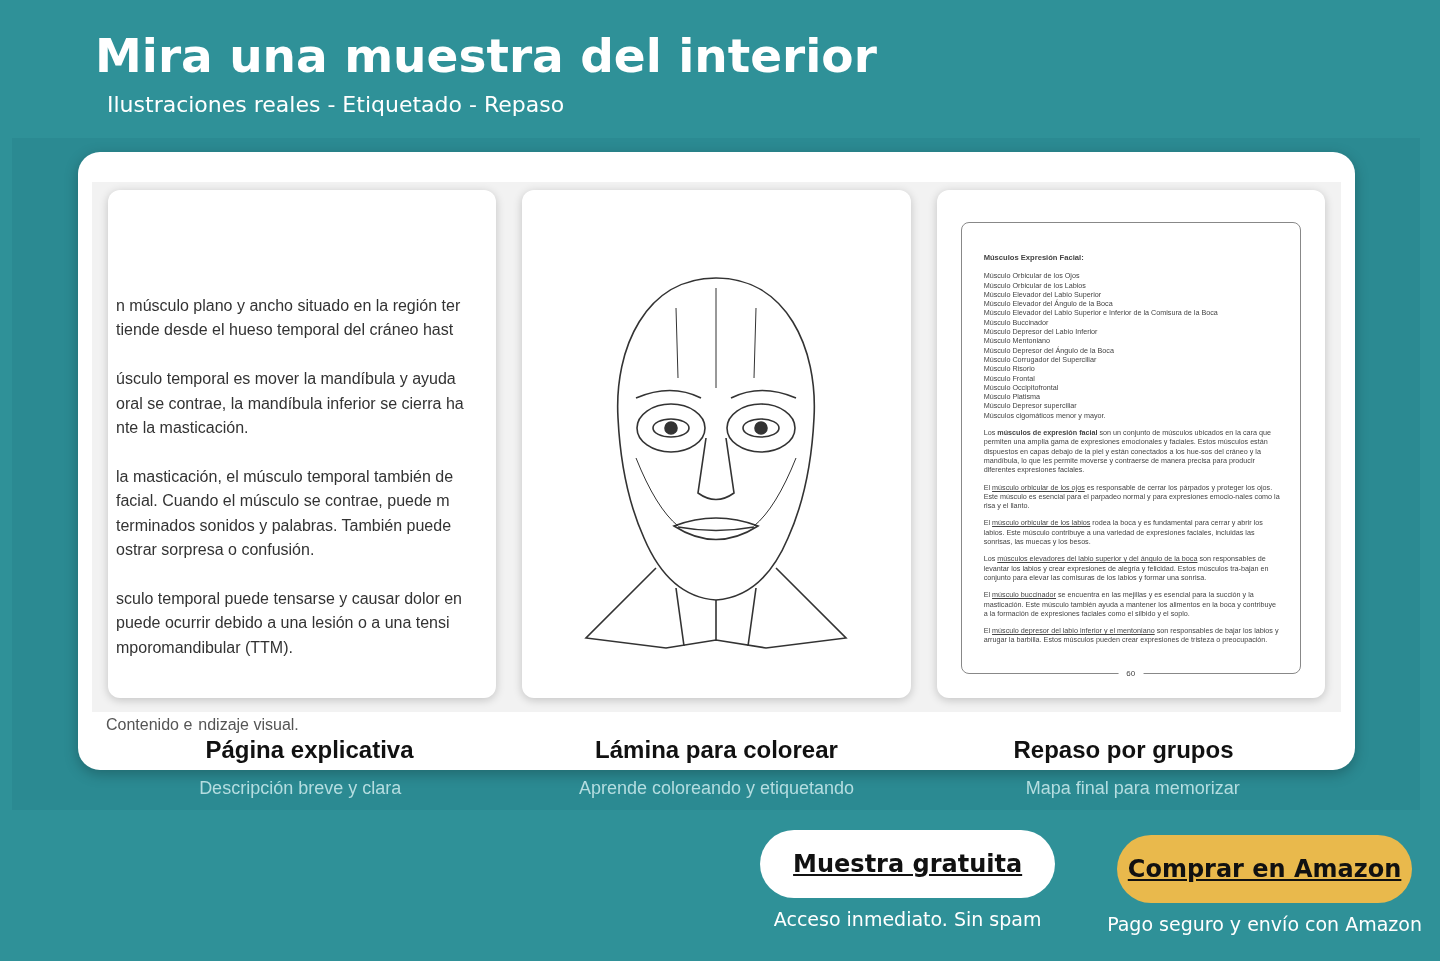 This screenshot has height=961, width=1440. I want to click on text-line: mporomandibular (TTM)., so click(204, 647).